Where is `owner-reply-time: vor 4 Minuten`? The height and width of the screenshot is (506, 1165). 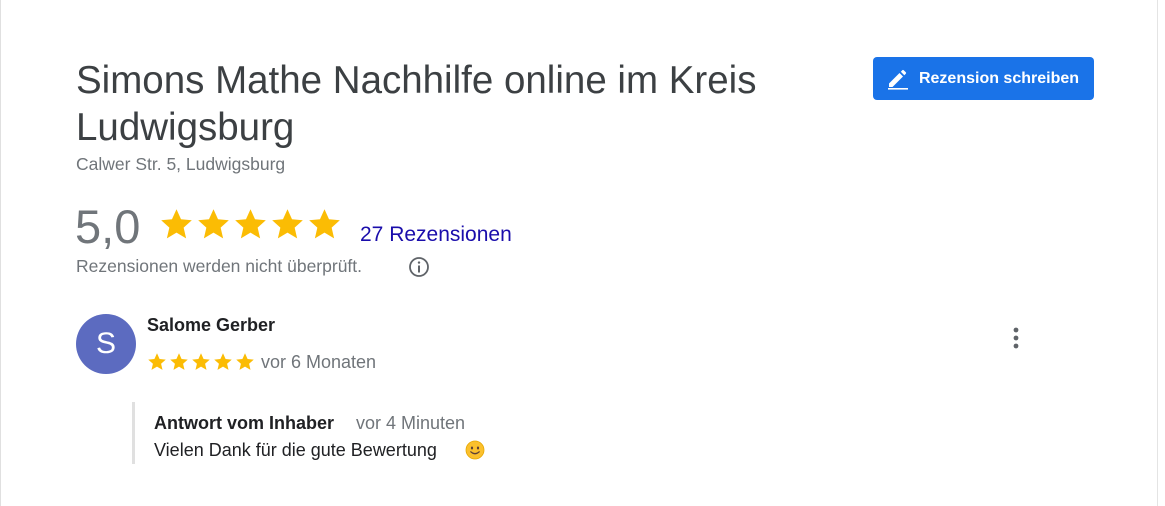
owner-reply-time: vor 4 Minuten is located at coordinates (411, 423).